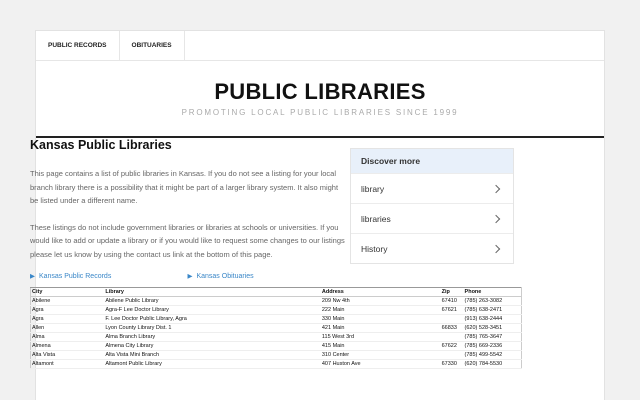  What do you see at coordinates (212, 346) in the screenshot?
I see `cell-library: Almena City Library` at bounding box center [212, 346].